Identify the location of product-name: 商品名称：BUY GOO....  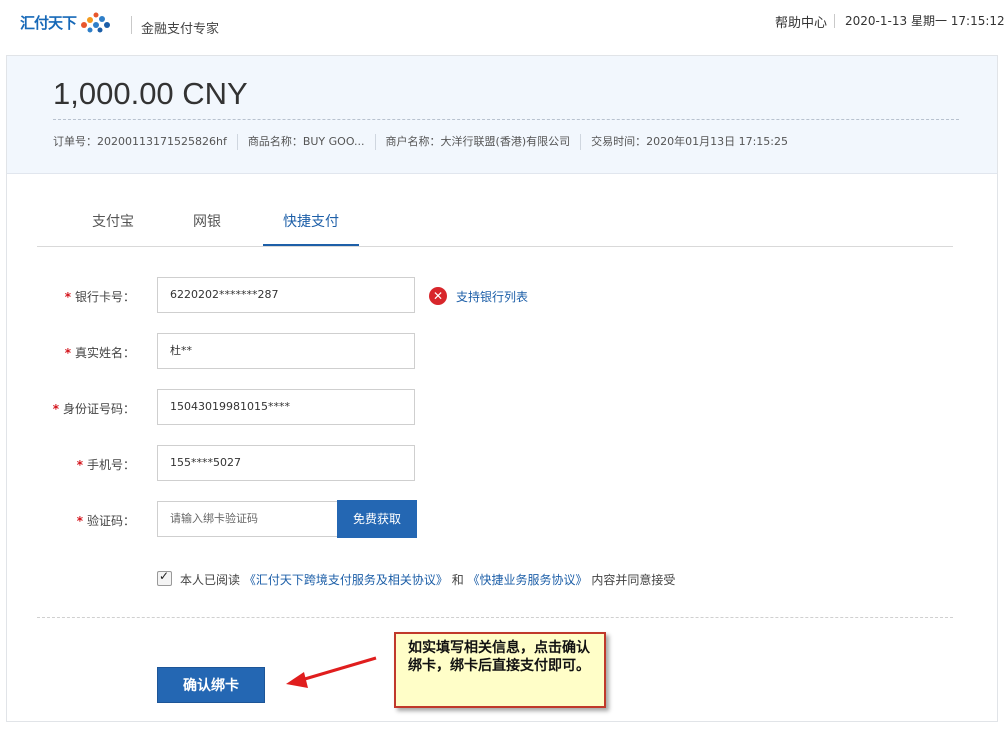
(306, 141).